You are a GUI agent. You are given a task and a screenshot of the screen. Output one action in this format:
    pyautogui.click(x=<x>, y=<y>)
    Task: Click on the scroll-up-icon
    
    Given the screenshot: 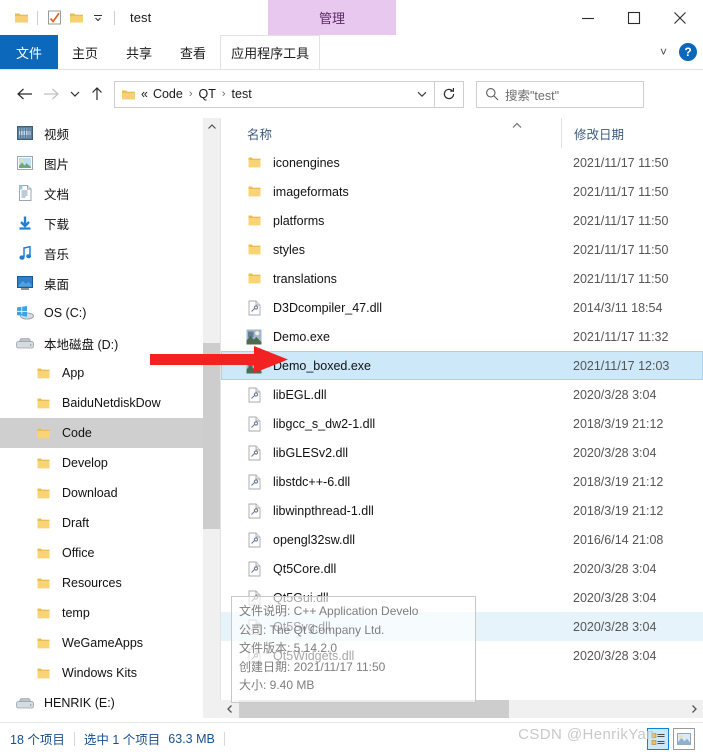 What is the action you would take?
    pyautogui.click(x=211, y=126)
    